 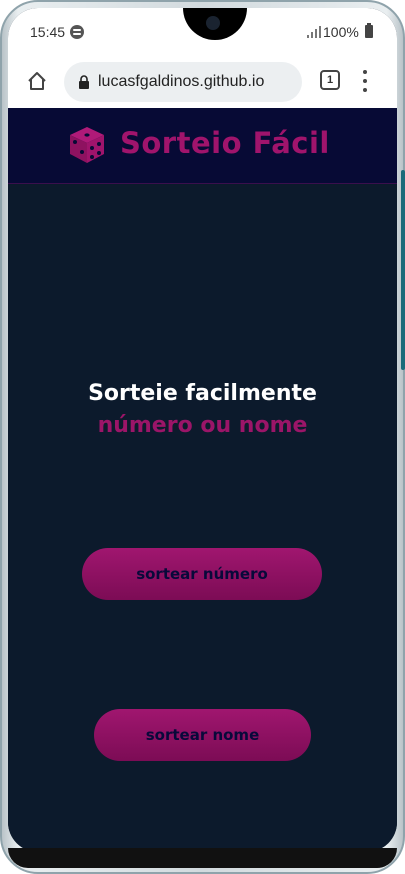 I want to click on dice-icon, so click(x=87, y=145).